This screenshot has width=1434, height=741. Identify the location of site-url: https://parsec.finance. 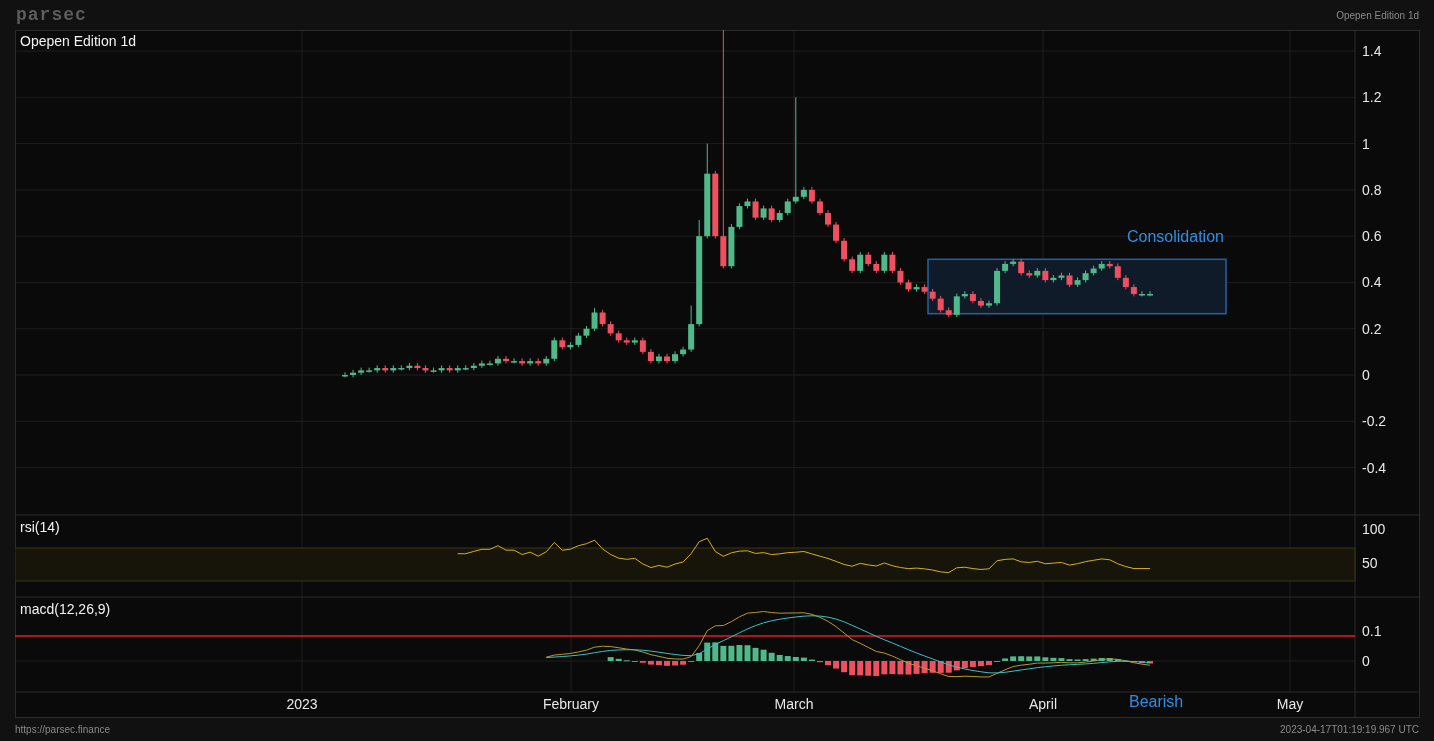
(63, 729).